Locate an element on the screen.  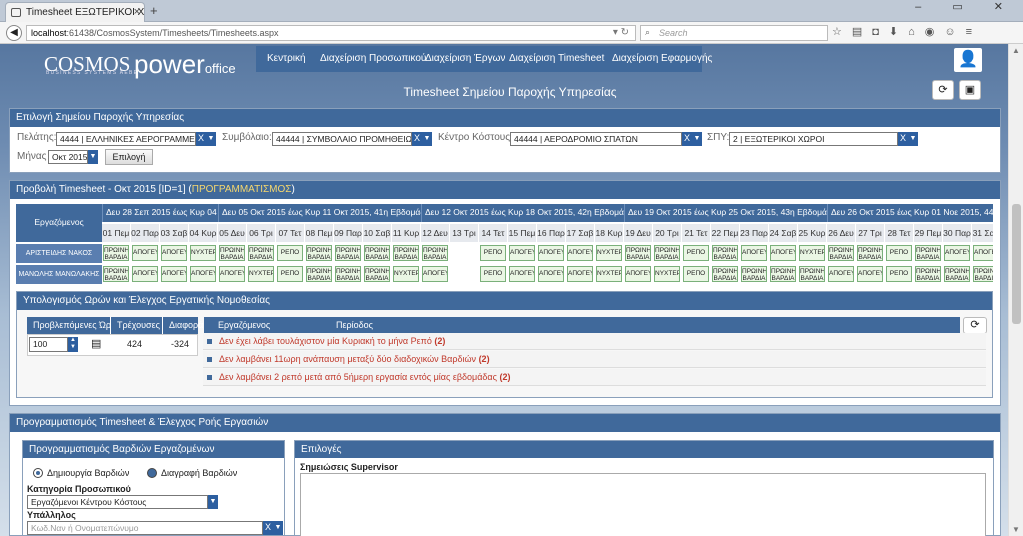
refresh-icon: ⟳ is located at coordinates (943, 90).